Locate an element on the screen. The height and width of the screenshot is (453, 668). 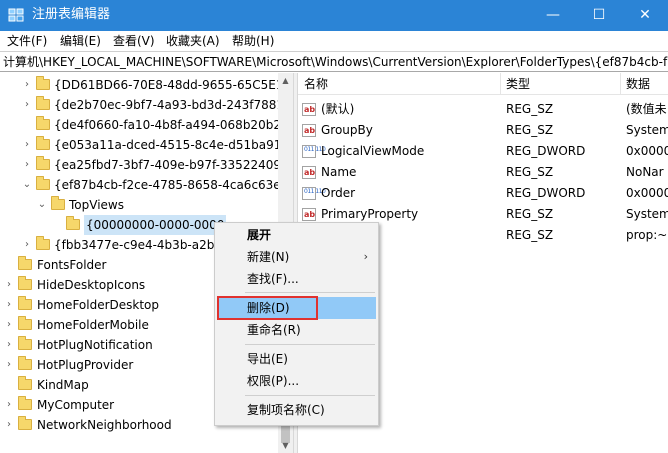
tree-item-label: {00000000-0000-0000 is located at coordinates (155, 225).